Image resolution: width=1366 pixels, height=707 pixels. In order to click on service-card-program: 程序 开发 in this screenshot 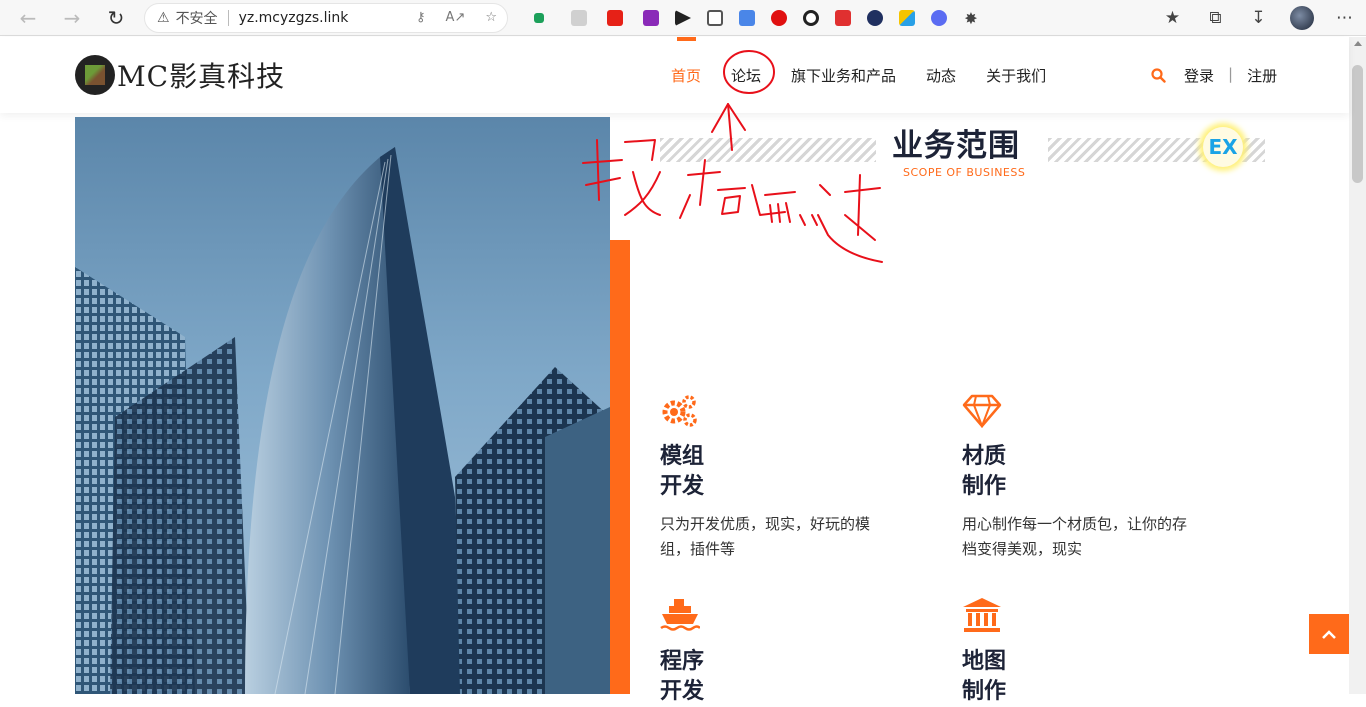, I will do `click(790, 652)`.